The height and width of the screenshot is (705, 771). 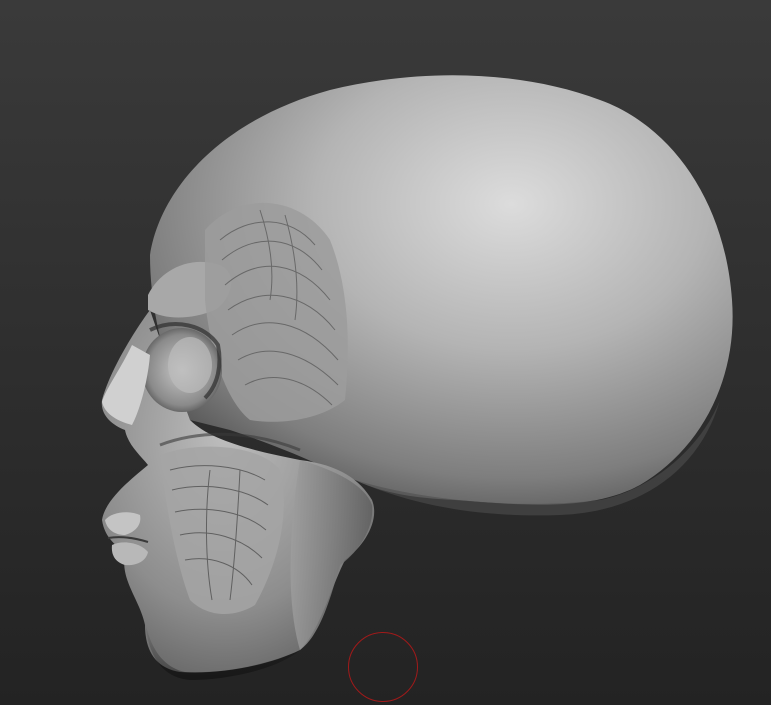 I want to click on jaw-shade, so click(x=331, y=555).